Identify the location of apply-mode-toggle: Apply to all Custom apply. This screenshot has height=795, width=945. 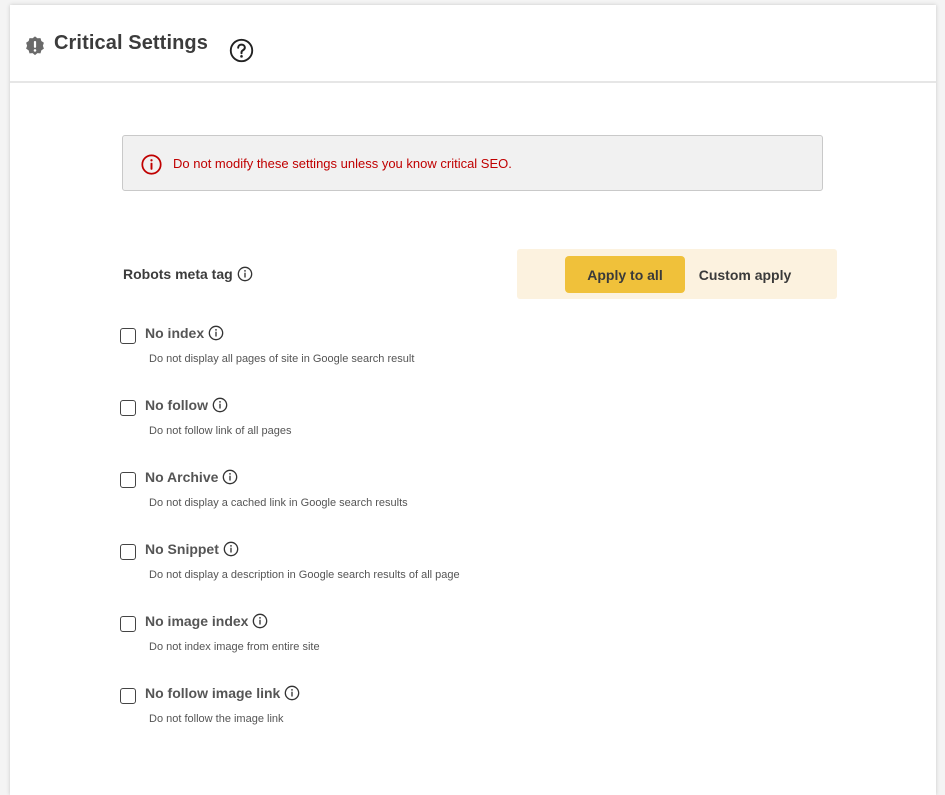
(677, 274).